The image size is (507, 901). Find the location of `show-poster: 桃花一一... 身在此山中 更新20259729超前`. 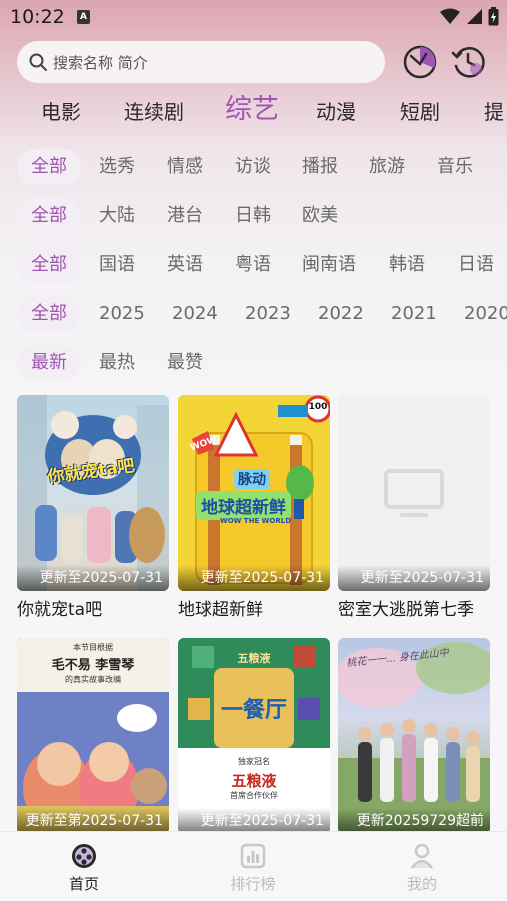

show-poster: 桃花一一... 身在此山中 更新20259729超前 is located at coordinates (414, 736).